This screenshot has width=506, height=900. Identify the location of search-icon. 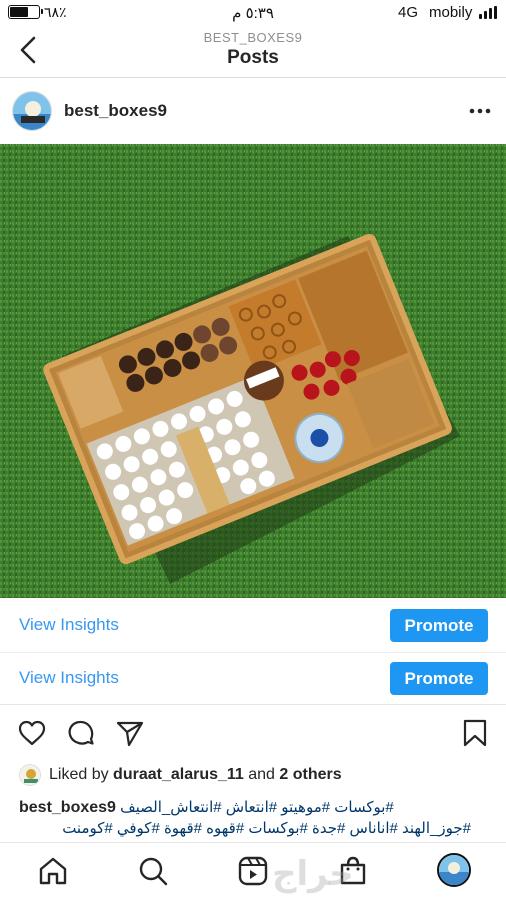
(153, 871).